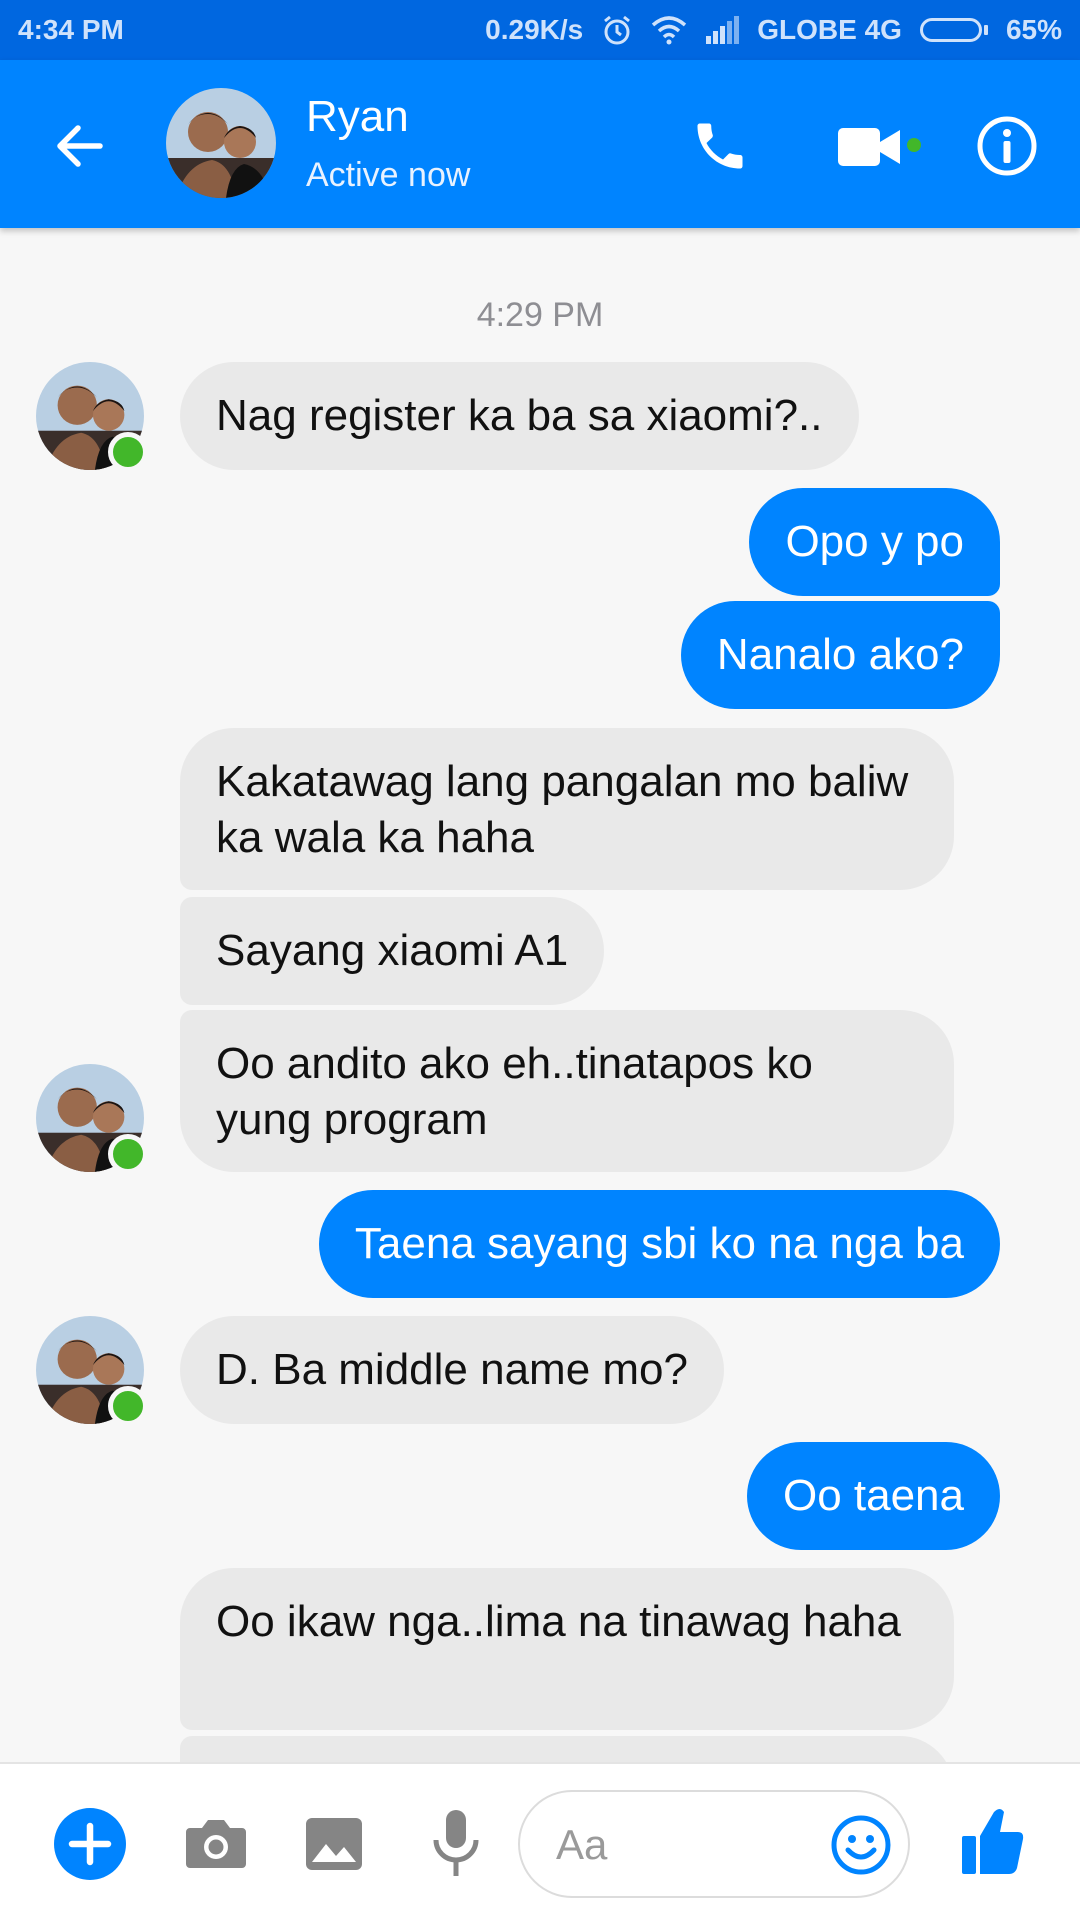  What do you see at coordinates (534, 29) in the screenshot?
I see `network-speed: 0.29K/s` at bounding box center [534, 29].